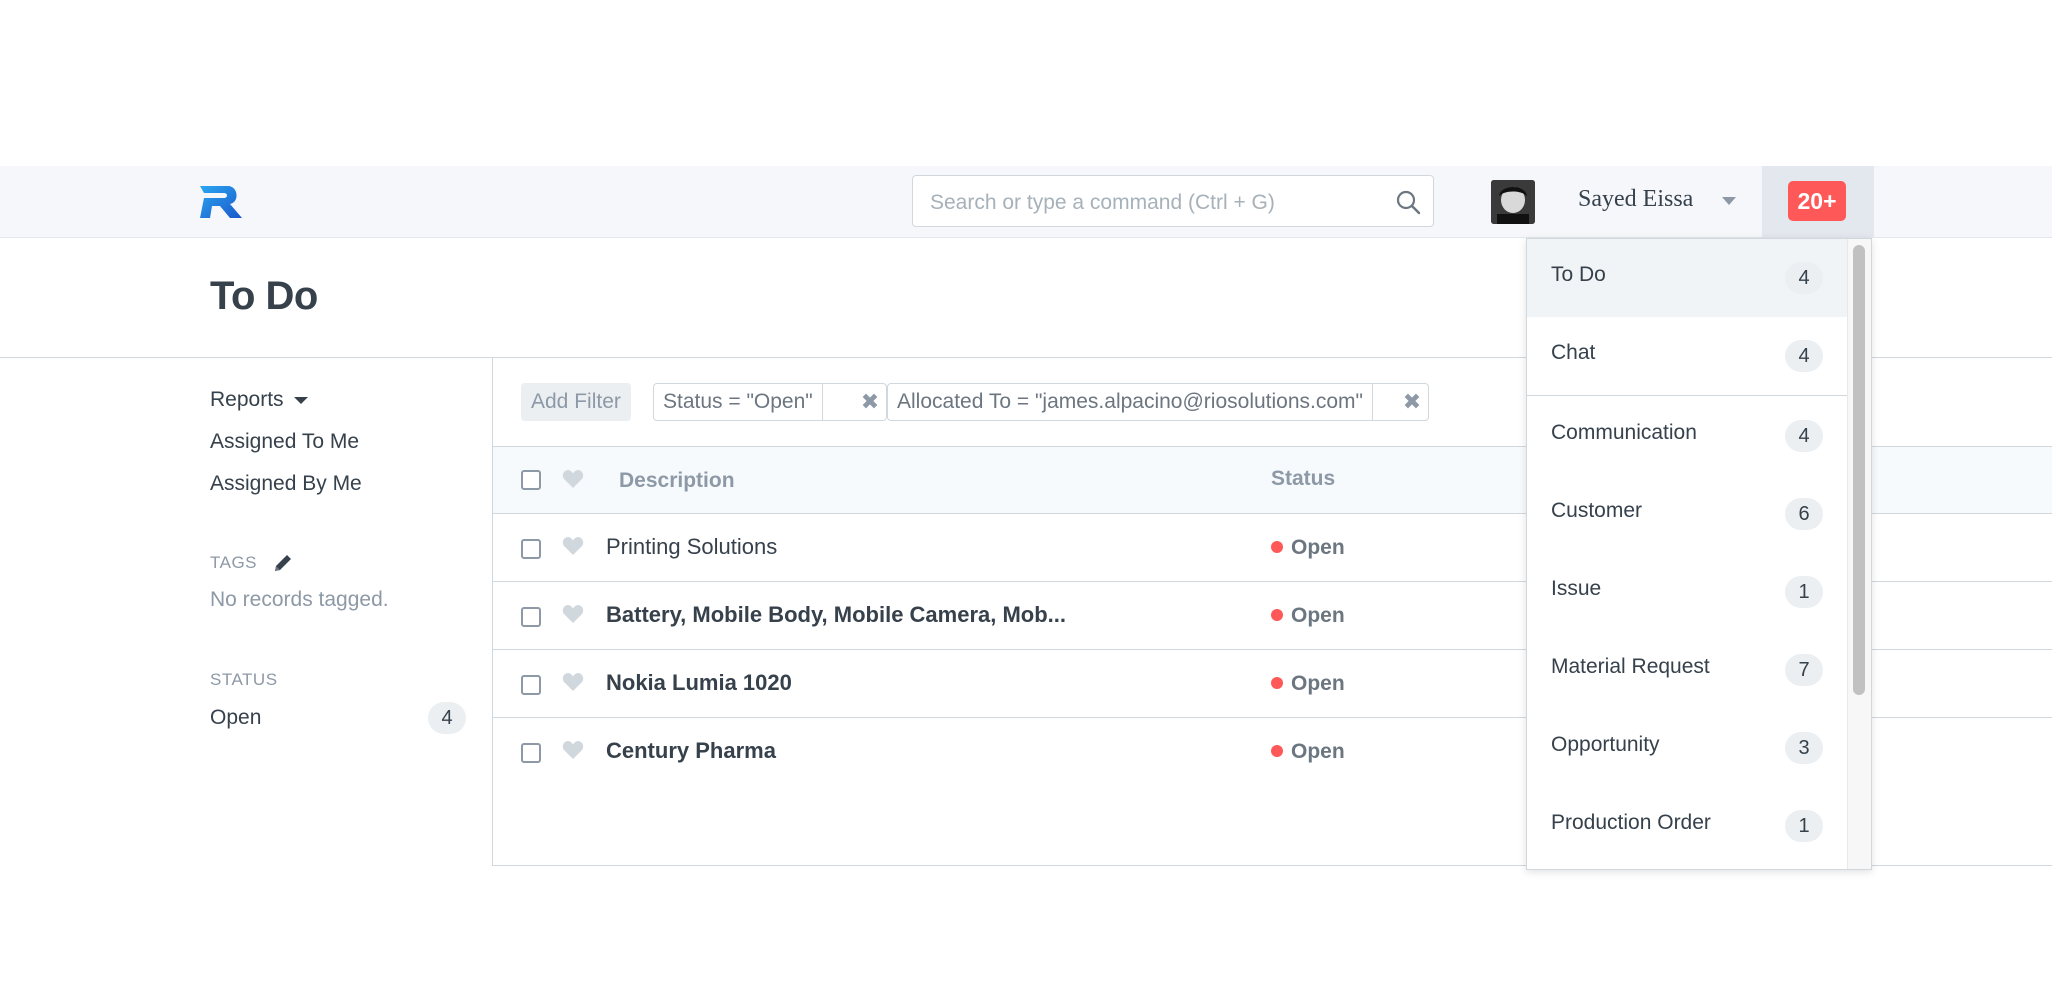  What do you see at coordinates (235, 718) in the screenshot?
I see `sidebar-status-open: Open` at bounding box center [235, 718].